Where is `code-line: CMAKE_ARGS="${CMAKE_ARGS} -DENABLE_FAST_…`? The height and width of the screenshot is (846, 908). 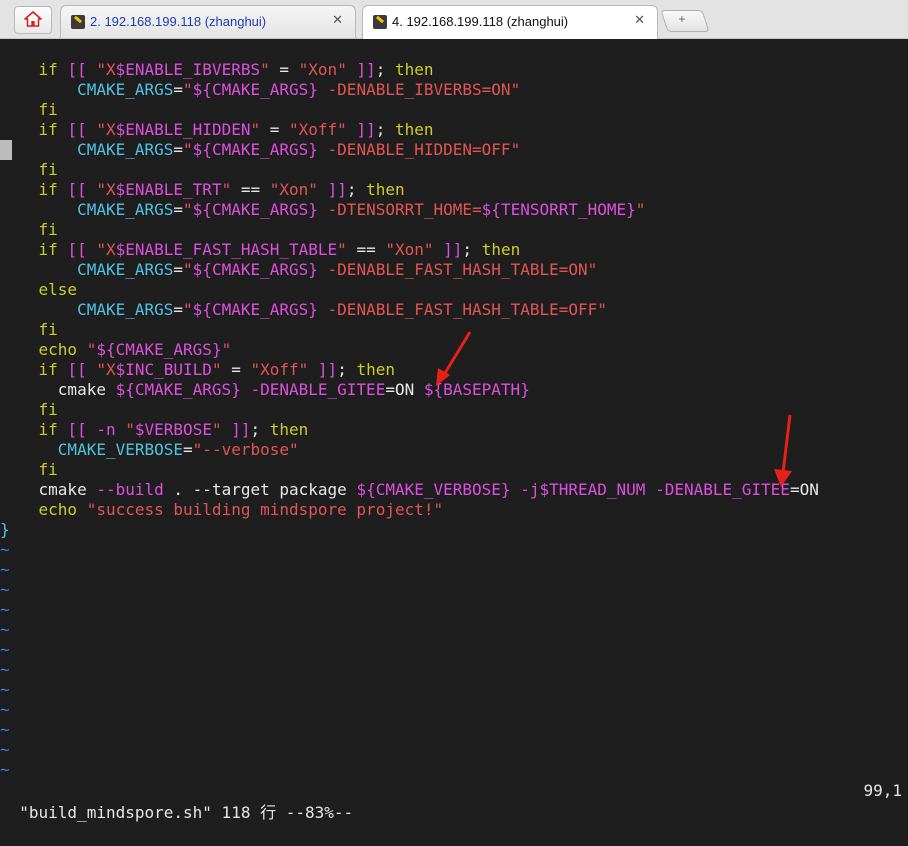
code-line: CMAKE_ARGS="${CMAKE_ARGS} -DENABLE_FAST_… is located at coordinates (454, 310).